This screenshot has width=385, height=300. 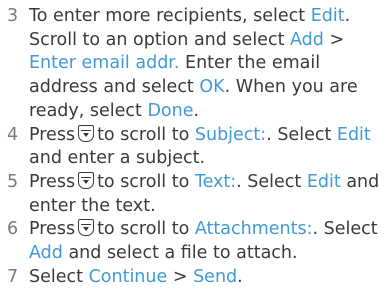 I want to click on step-number: 4, so click(x=13, y=134).